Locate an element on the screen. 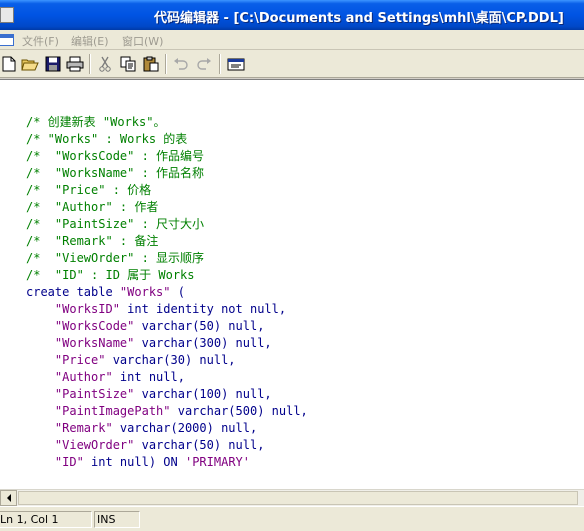 The image size is (584, 531). code-token: /* "Works" : Works 的表 is located at coordinates (107, 139).